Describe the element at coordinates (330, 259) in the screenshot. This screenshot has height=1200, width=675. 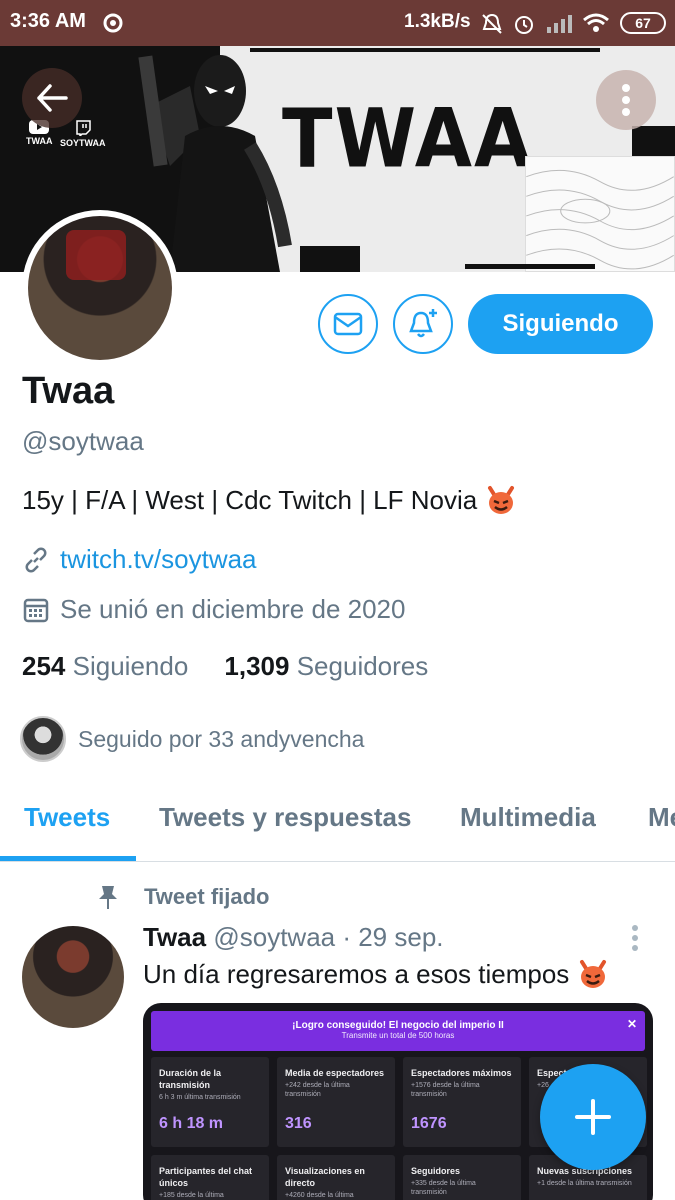
I see `banner-bottom-block` at that location.